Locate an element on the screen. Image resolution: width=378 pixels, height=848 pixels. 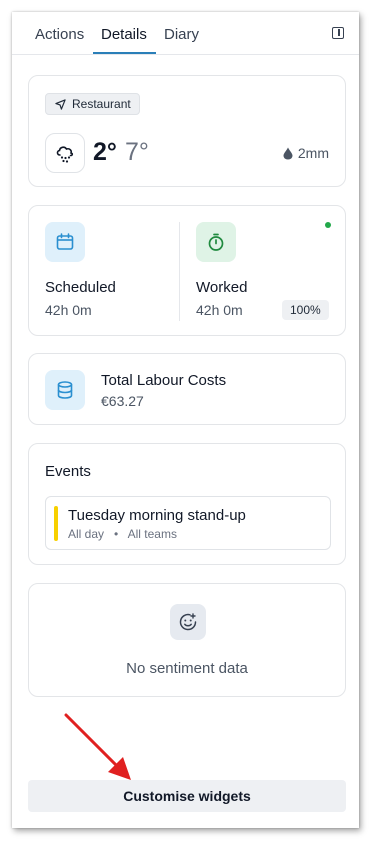
tab-details: Details is located at coordinates (124, 34).